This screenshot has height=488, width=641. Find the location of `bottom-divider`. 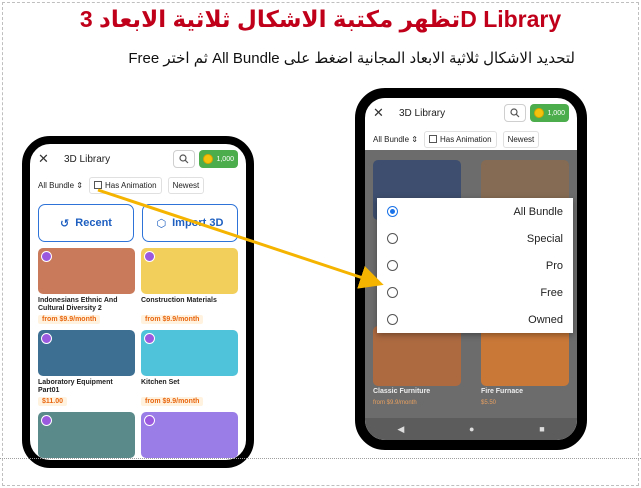

bottom-divider is located at coordinates (320, 458).